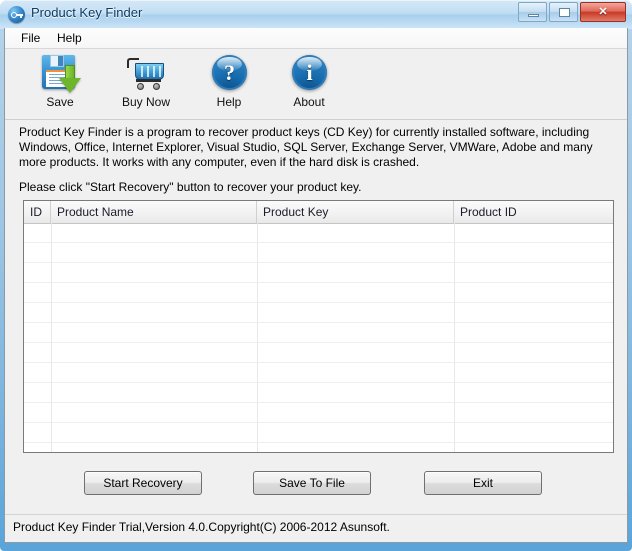 The height and width of the screenshot is (551, 632). I want to click on toolbar-button-buy-now: Buy Now, so click(146, 84).